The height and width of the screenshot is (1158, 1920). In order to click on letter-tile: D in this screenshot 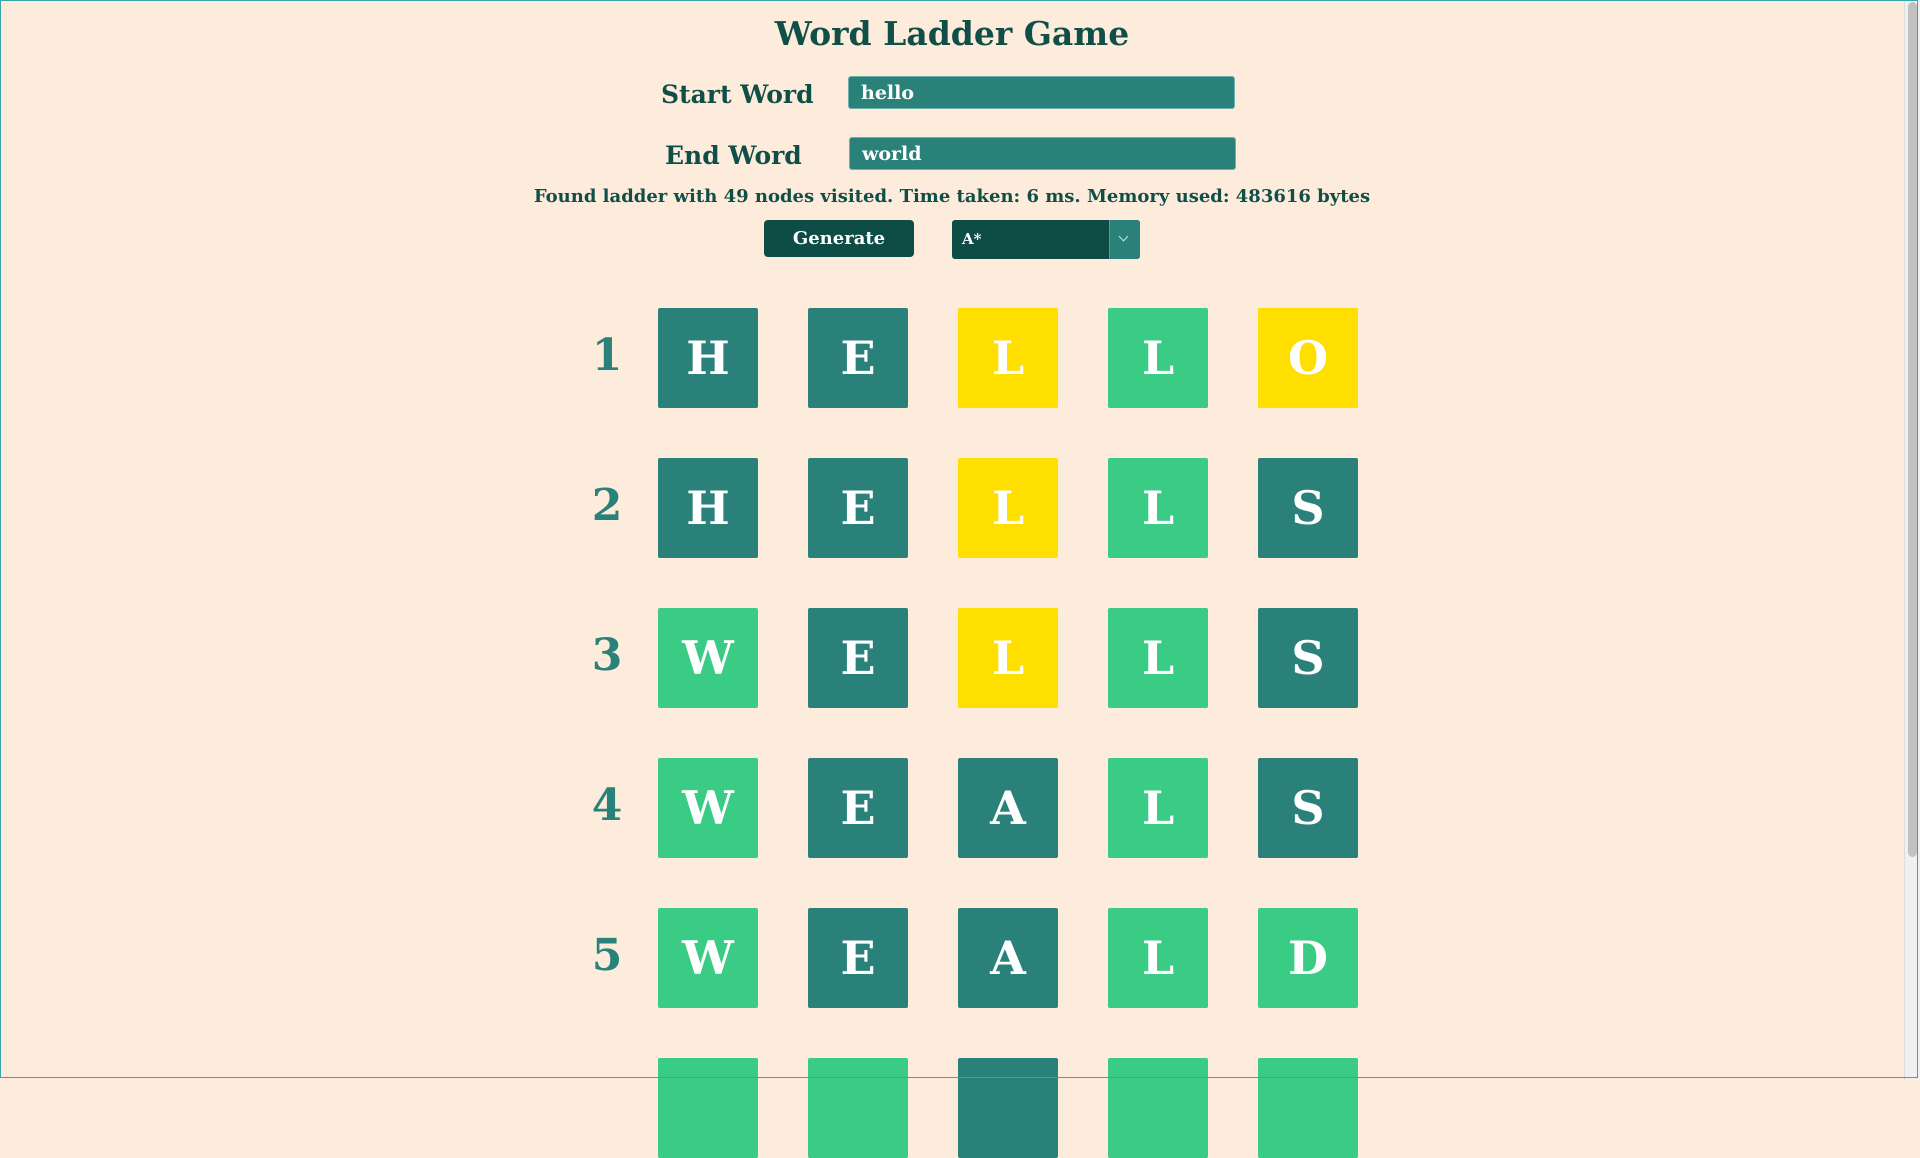, I will do `click(1308, 958)`.